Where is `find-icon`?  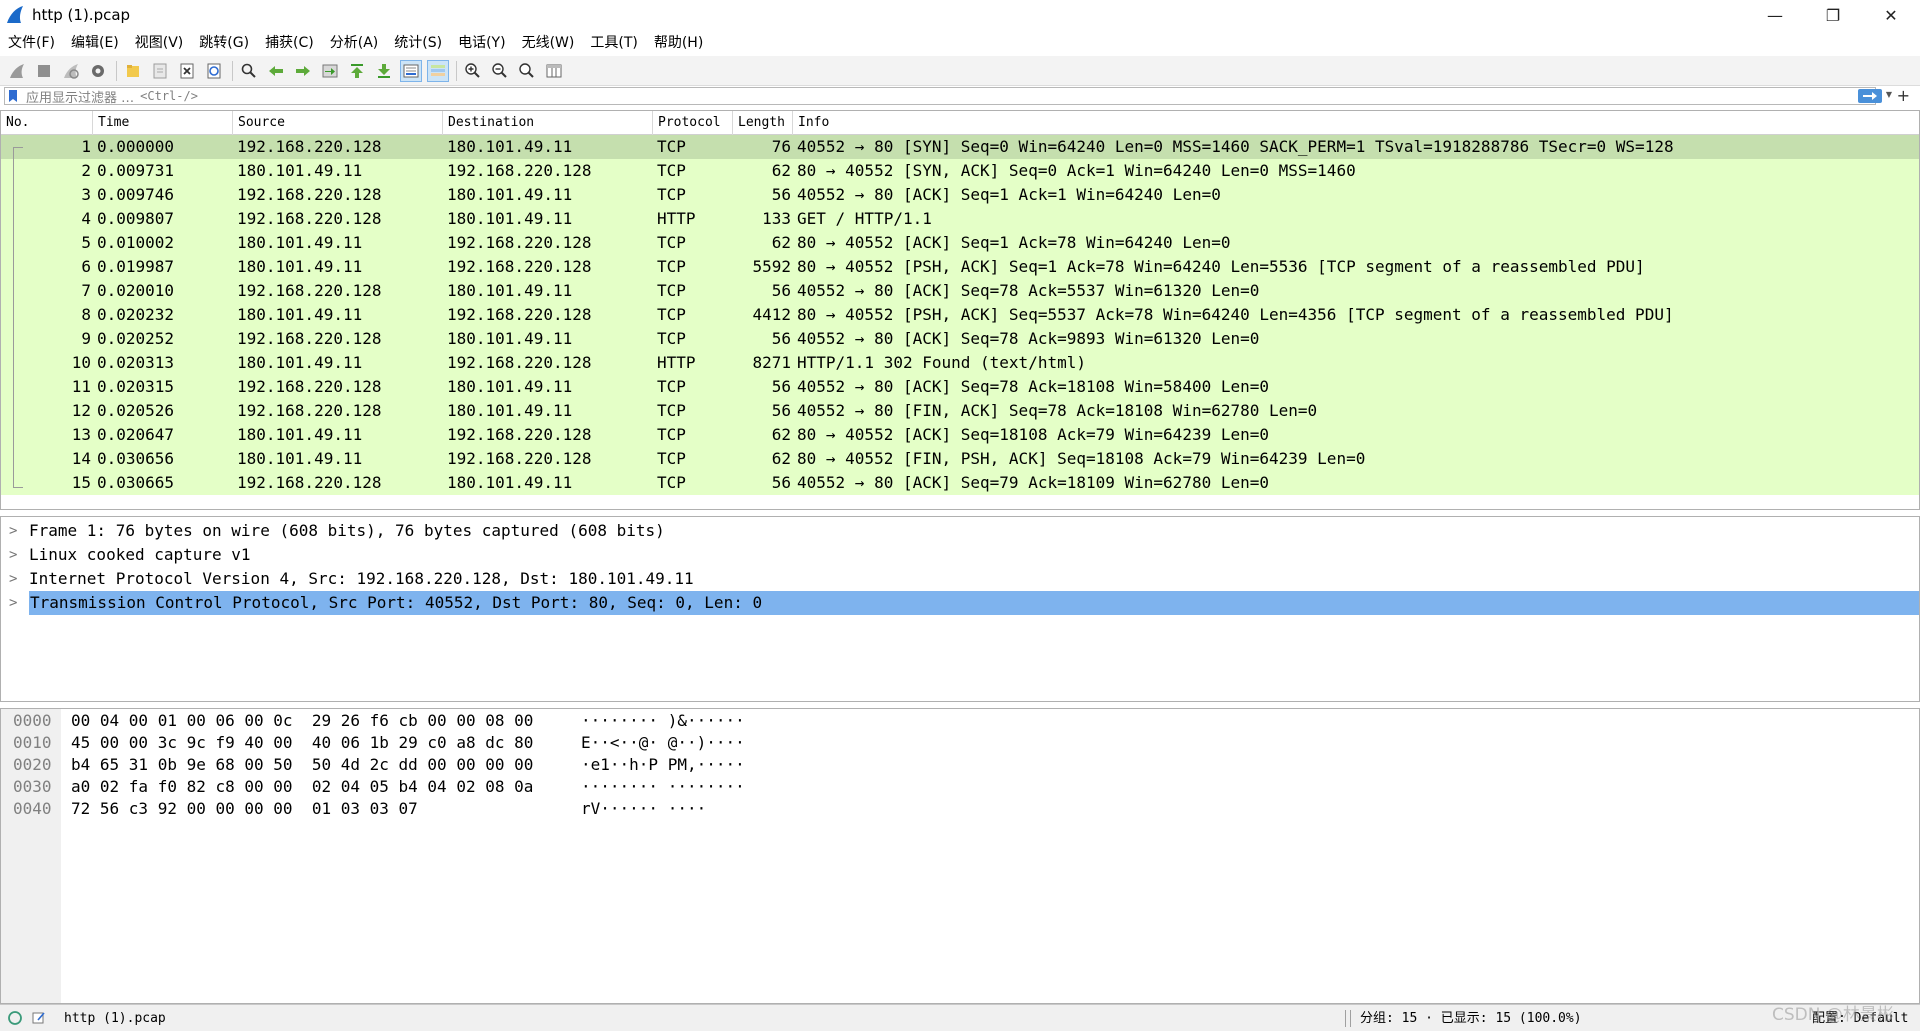
find-icon is located at coordinates (249, 71).